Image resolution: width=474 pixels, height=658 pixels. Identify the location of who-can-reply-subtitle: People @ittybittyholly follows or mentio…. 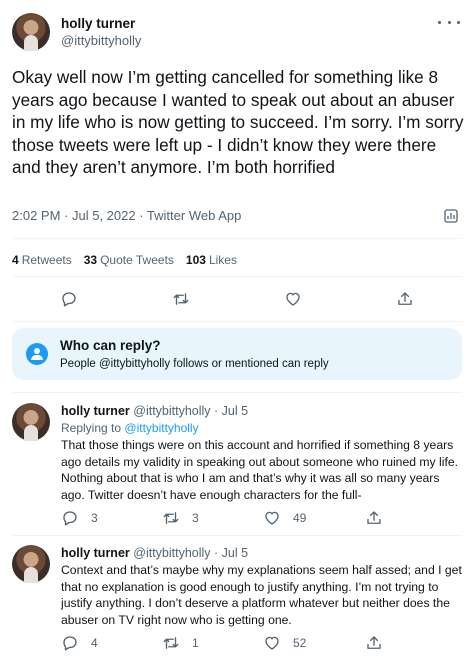
(194, 364).